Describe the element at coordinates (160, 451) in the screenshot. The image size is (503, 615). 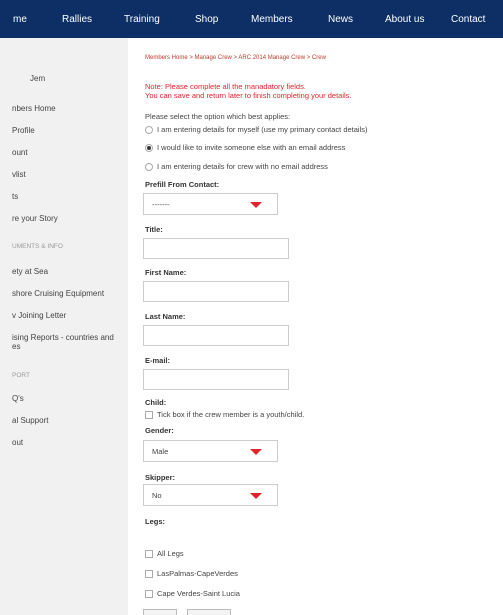
I see `gender-value: Male` at that location.